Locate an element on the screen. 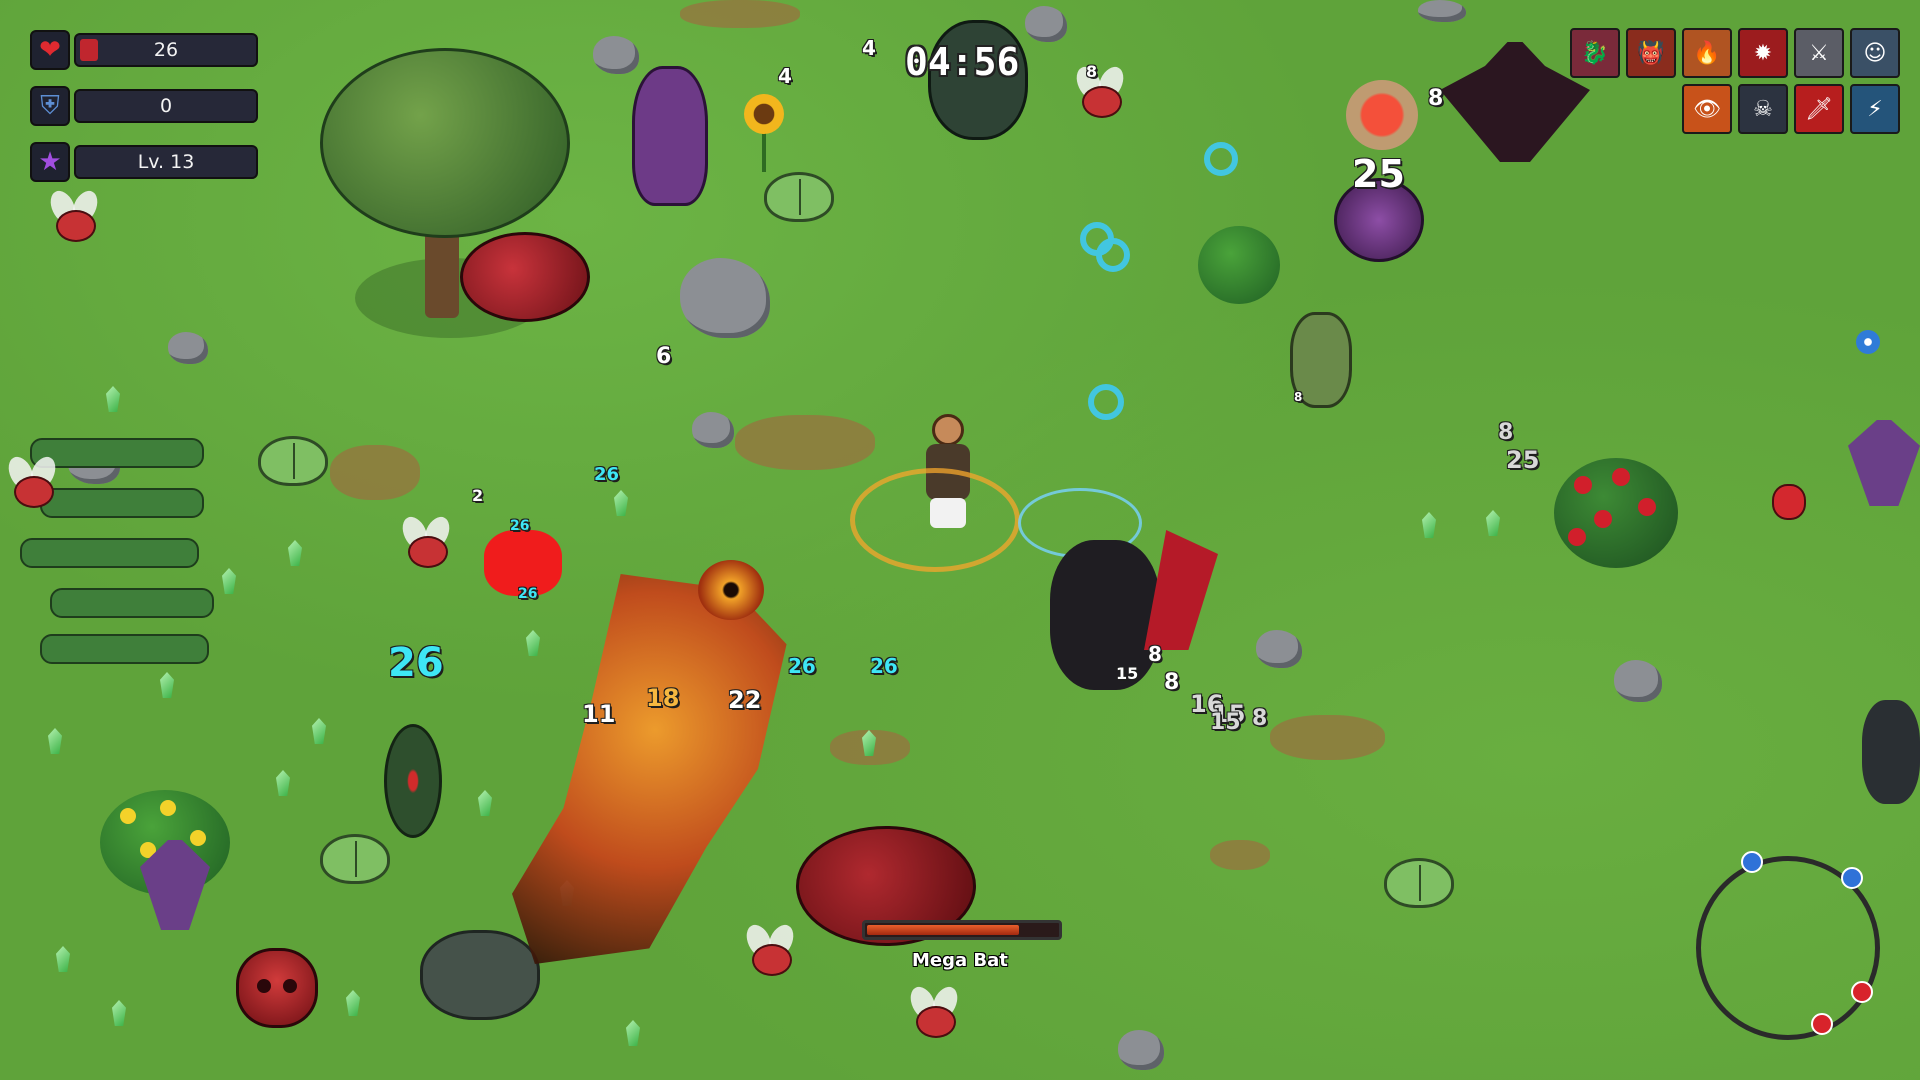  rose-bush is located at coordinates (1616, 513).